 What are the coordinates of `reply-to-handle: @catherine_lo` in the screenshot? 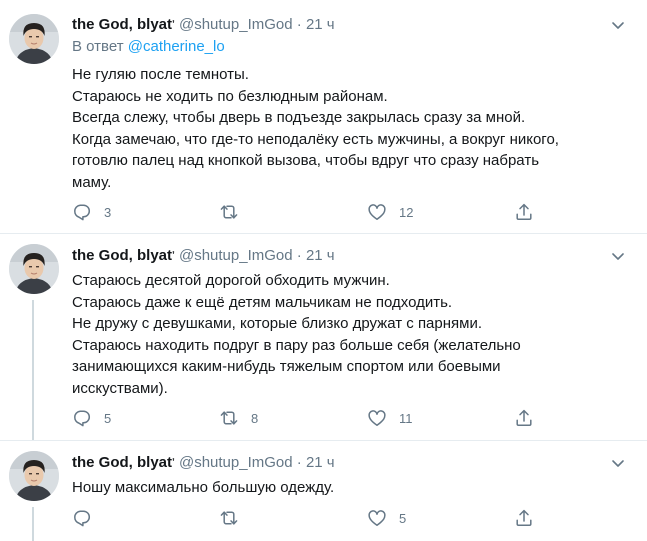 It's located at (176, 46).